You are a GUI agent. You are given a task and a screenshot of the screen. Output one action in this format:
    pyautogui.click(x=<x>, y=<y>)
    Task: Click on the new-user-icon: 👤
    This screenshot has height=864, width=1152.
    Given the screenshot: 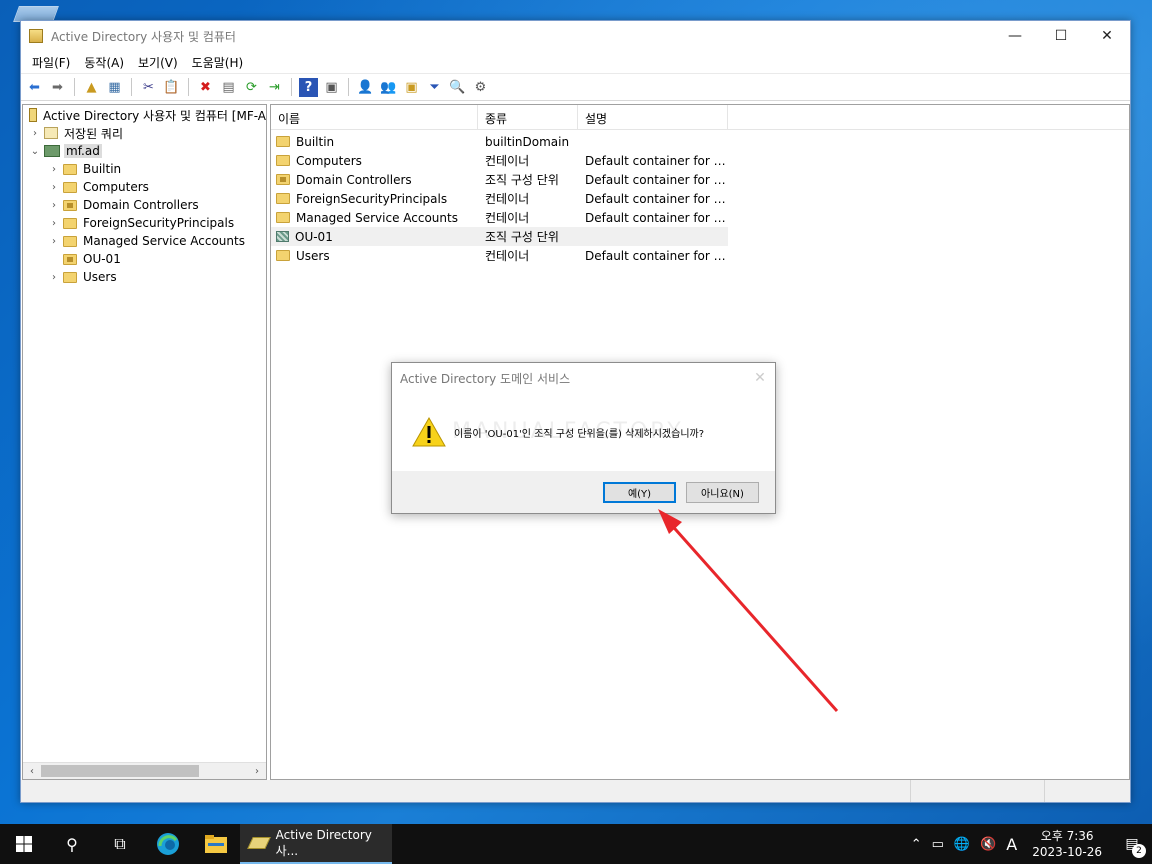 What is the action you would take?
    pyautogui.click(x=365, y=87)
    